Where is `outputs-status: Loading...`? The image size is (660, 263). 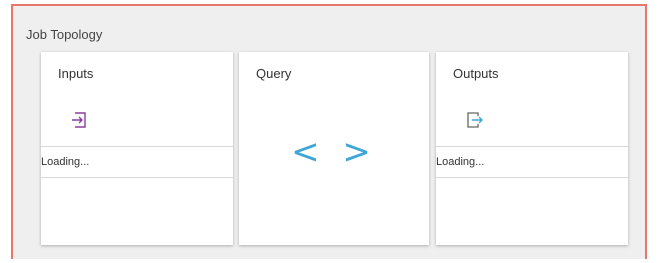 outputs-status: Loading... is located at coordinates (460, 162).